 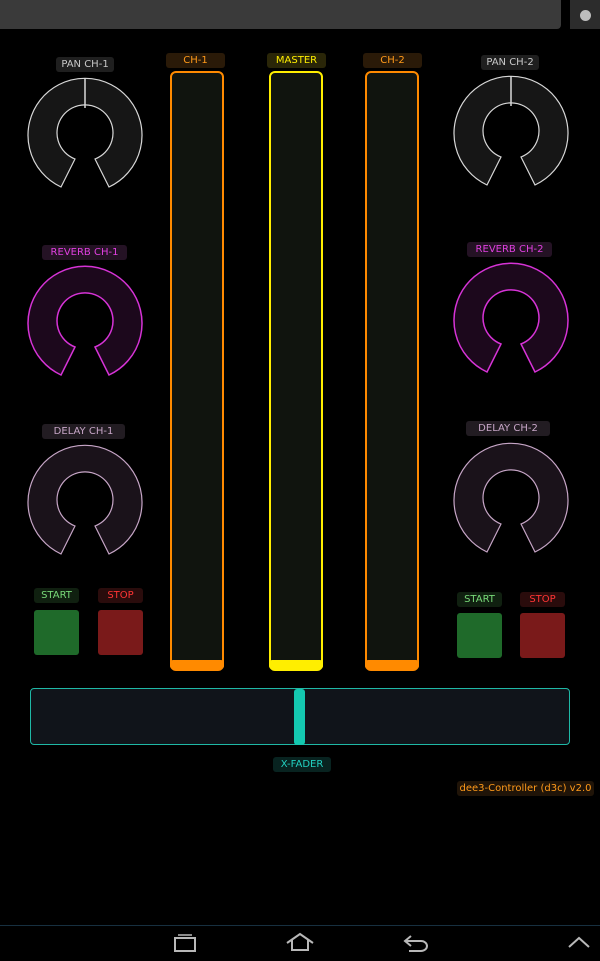 I want to click on ch2-label: CH-2, so click(x=392, y=60).